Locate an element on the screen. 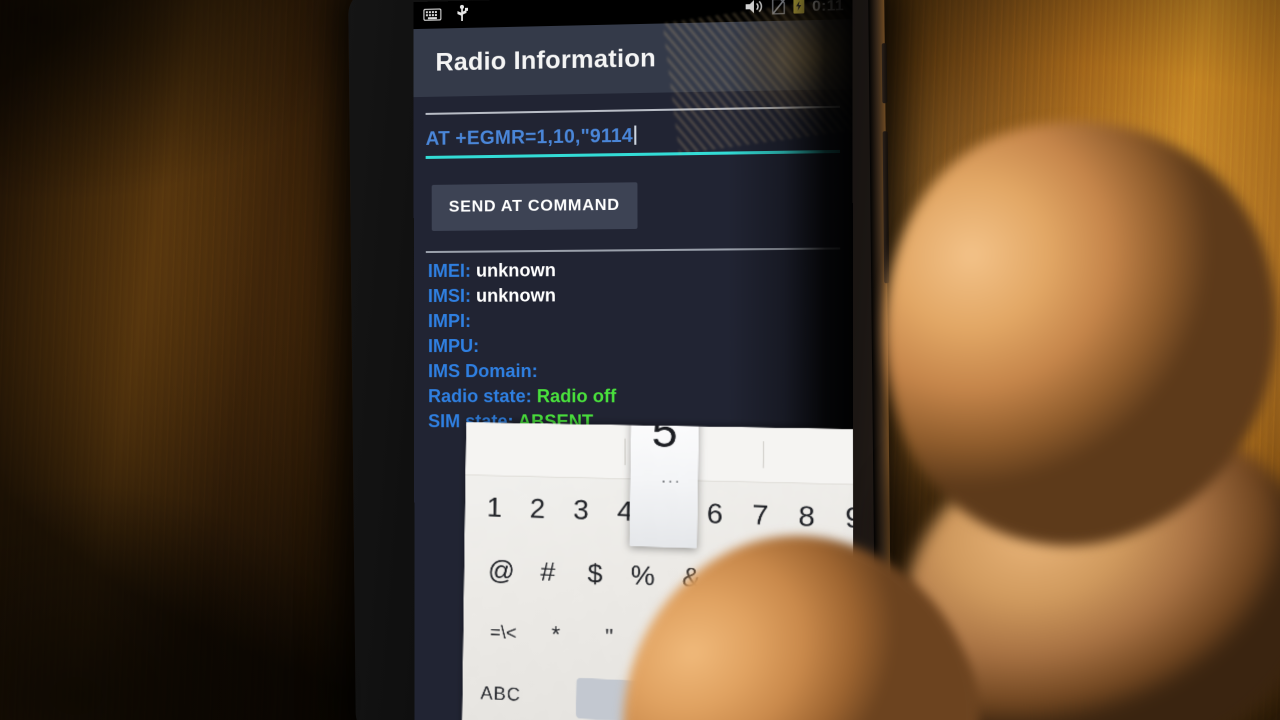  key-preview-char: 5 is located at coordinates (665, 439).